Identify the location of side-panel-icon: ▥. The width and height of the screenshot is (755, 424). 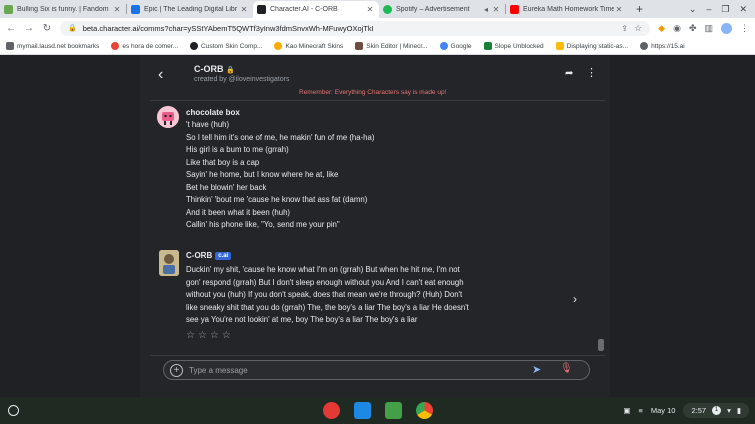
(708, 28).